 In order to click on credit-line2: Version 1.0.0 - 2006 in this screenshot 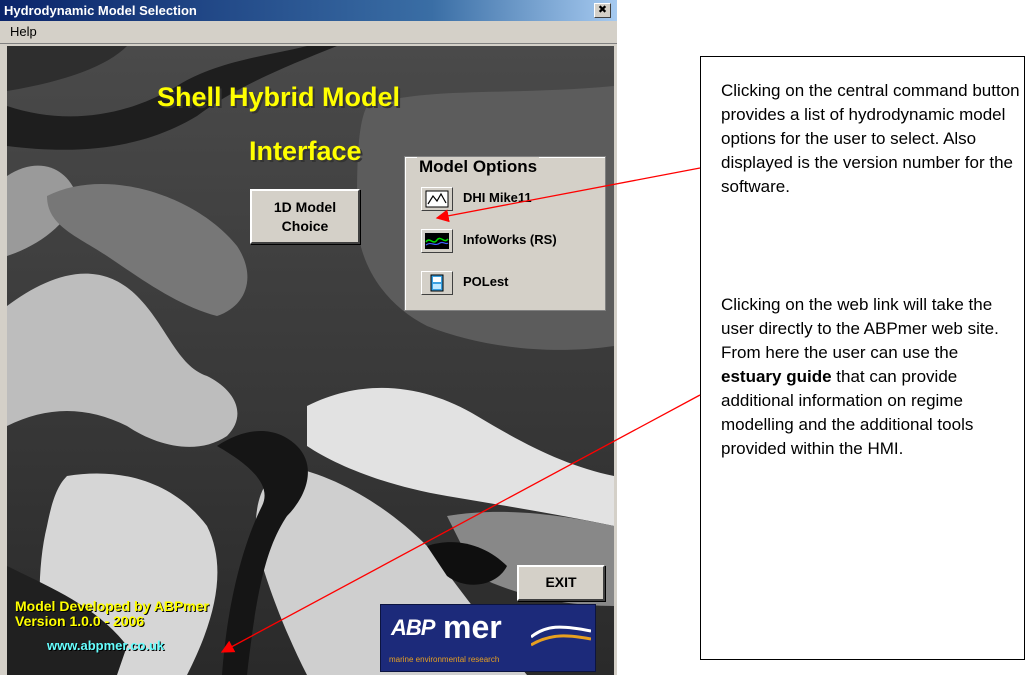, I will do `click(80, 621)`.